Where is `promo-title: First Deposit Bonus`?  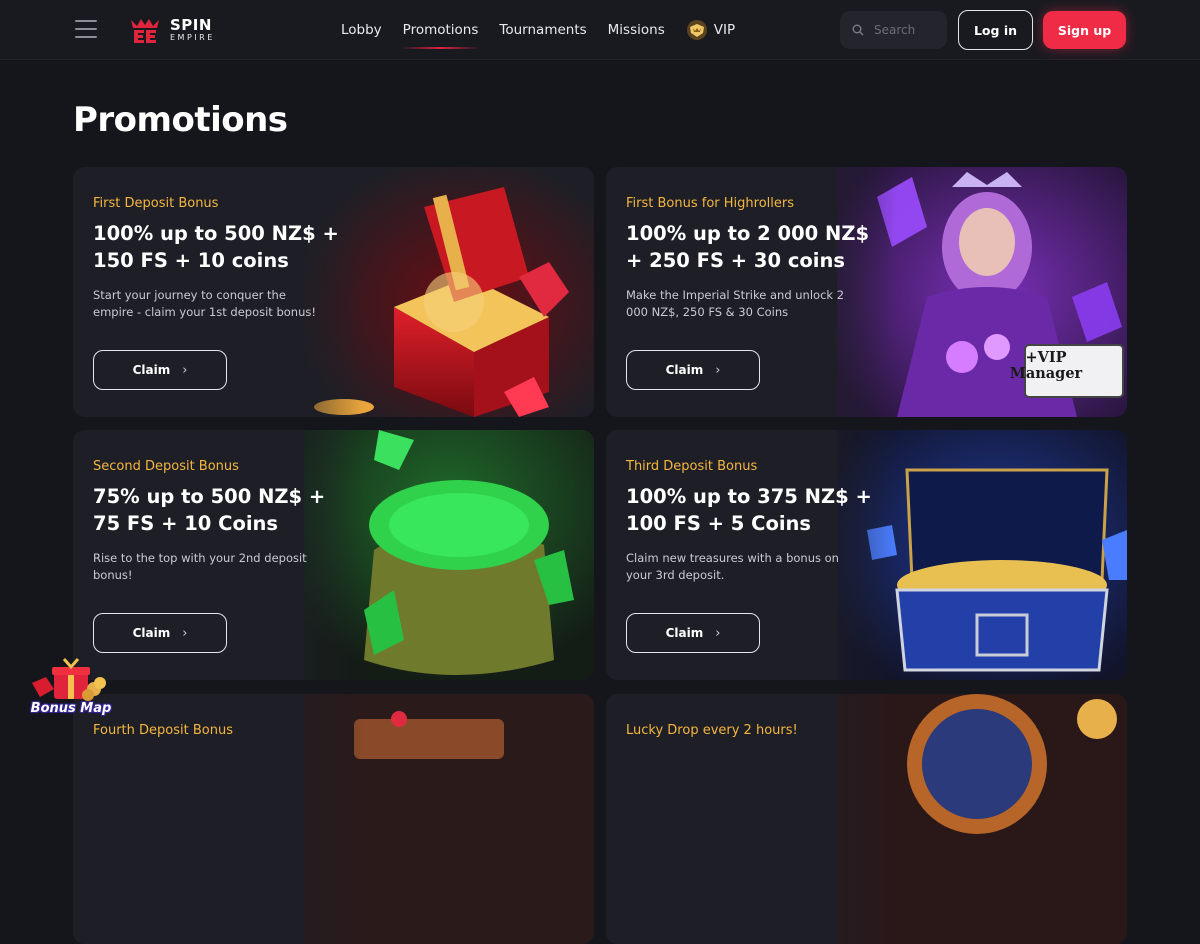 promo-title: First Deposit Bonus is located at coordinates (156, 203).